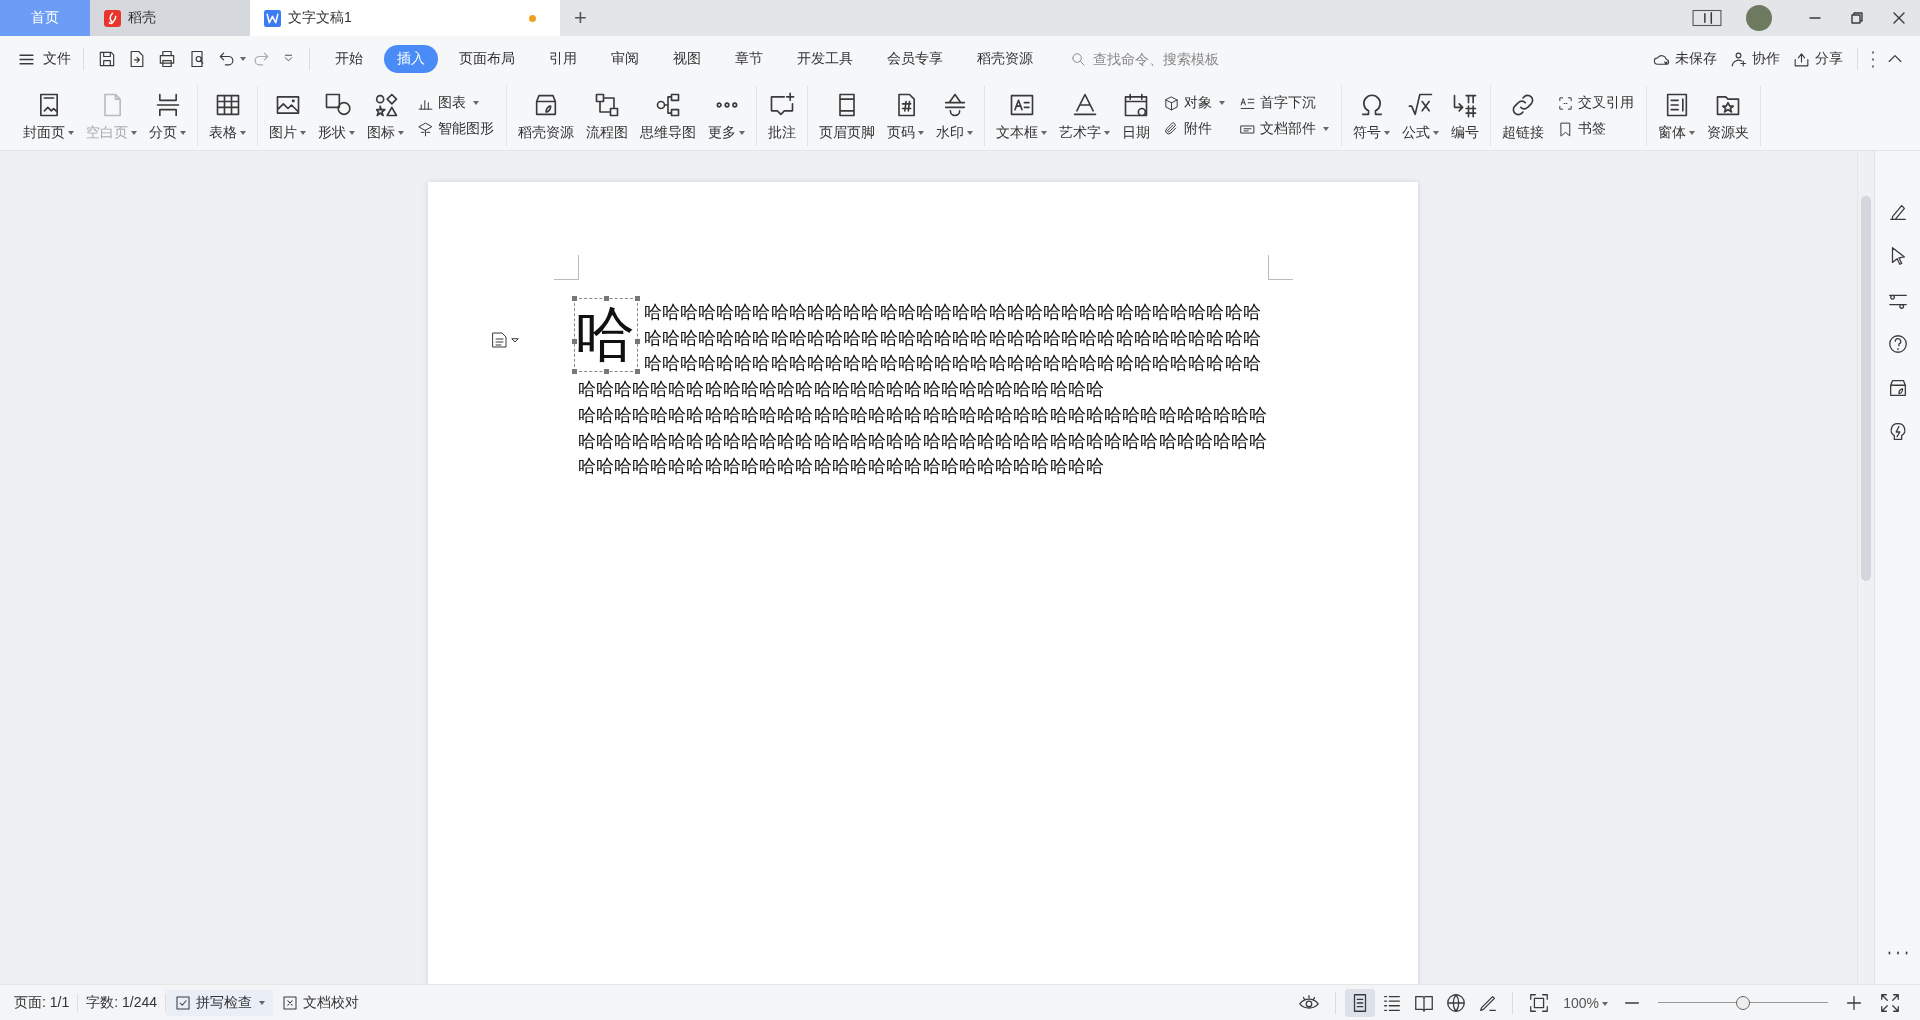 This screenshot has height=1020, width=1920. I want to click on print-icon, so click(167, 59).